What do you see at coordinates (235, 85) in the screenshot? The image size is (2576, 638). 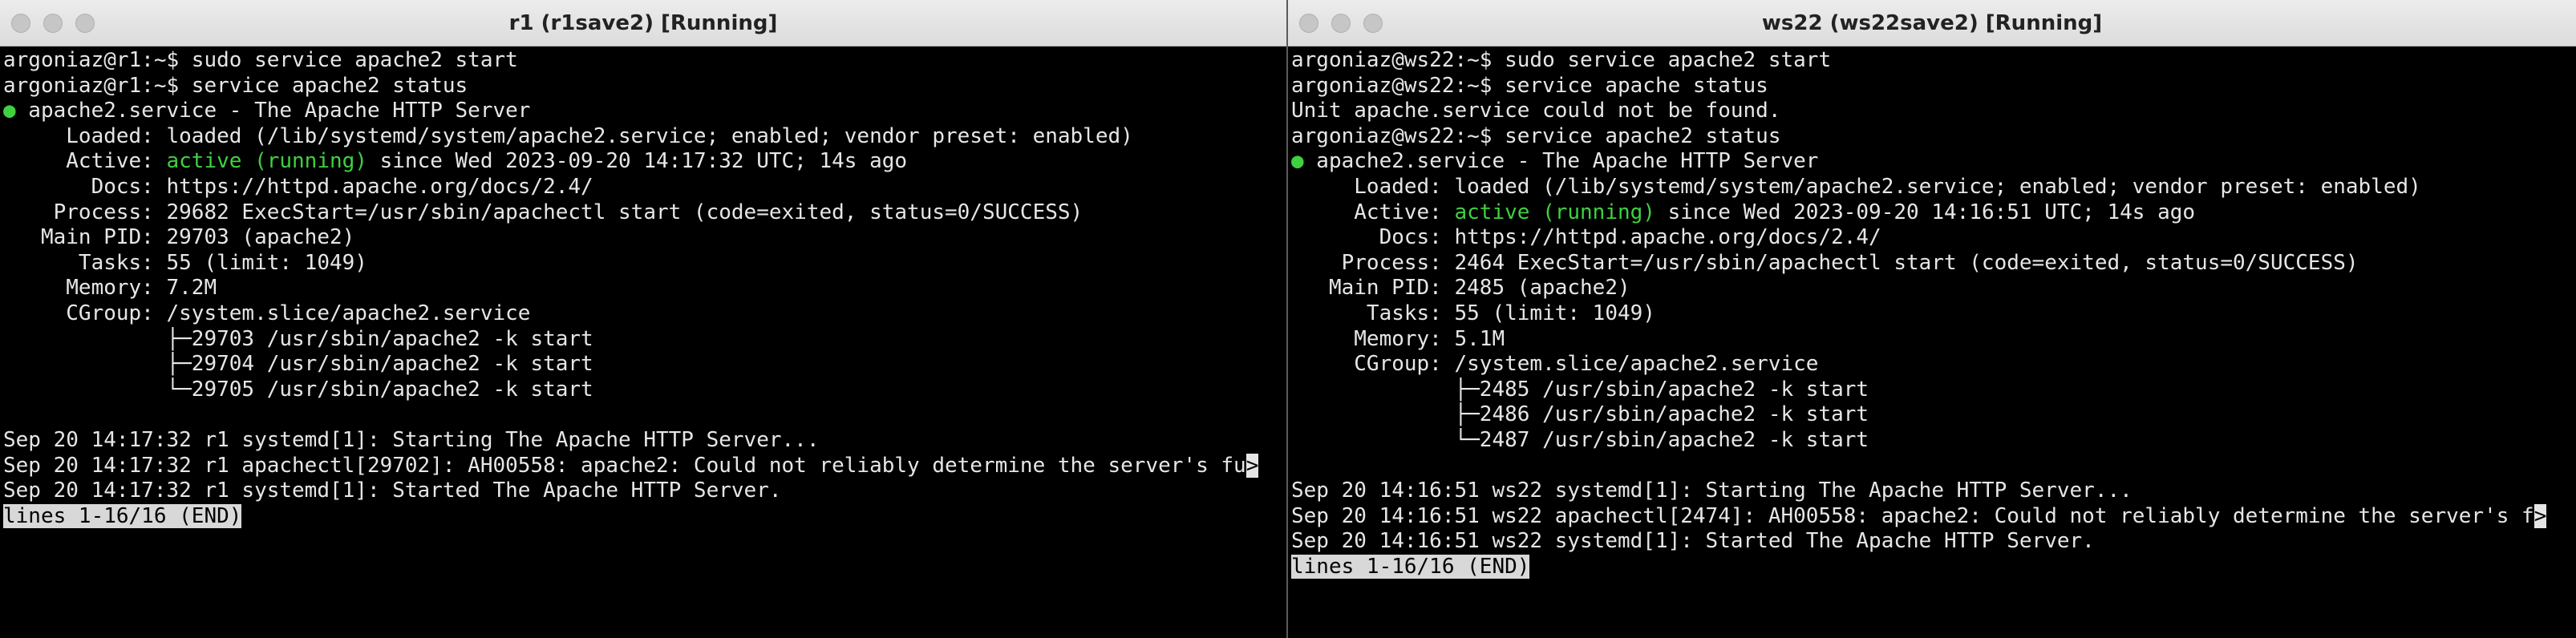 I see `terminal-line: argoniaz@r1:~$ service apache2 status` at bounding box center [235, 85].